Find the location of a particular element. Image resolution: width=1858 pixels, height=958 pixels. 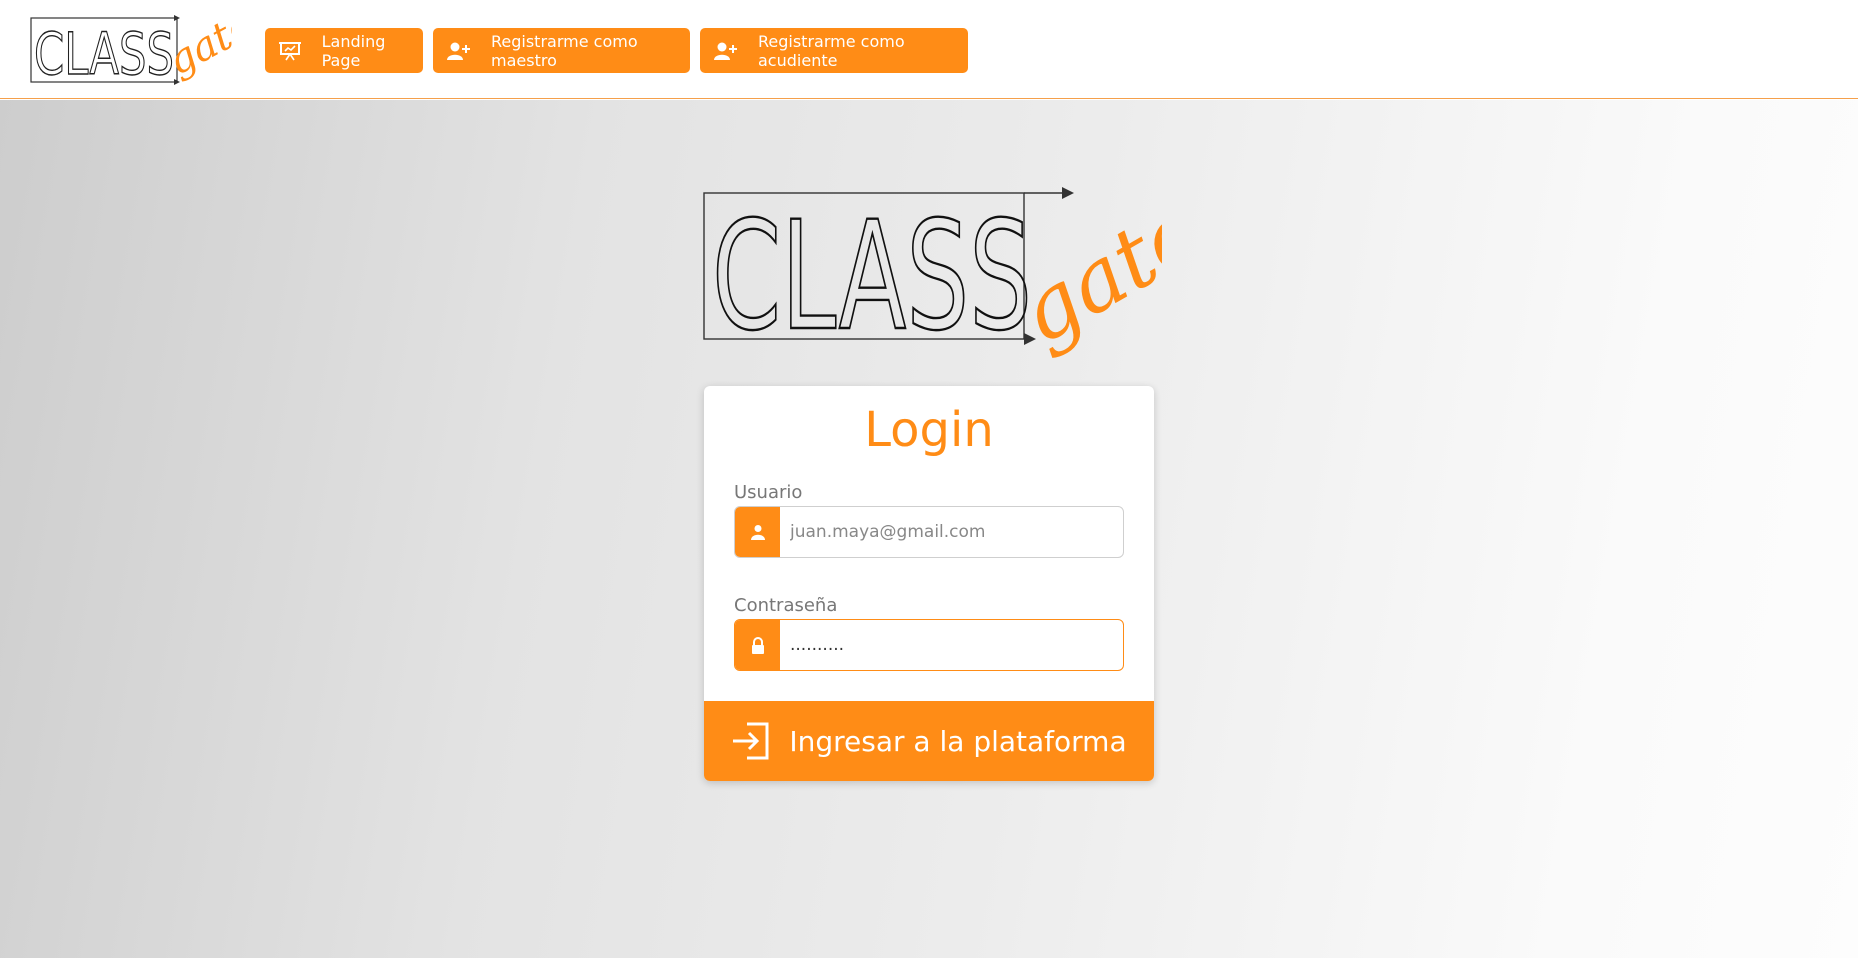

register-guardian-button: Registrarme como acudiente is located at coordinates (834, 50).